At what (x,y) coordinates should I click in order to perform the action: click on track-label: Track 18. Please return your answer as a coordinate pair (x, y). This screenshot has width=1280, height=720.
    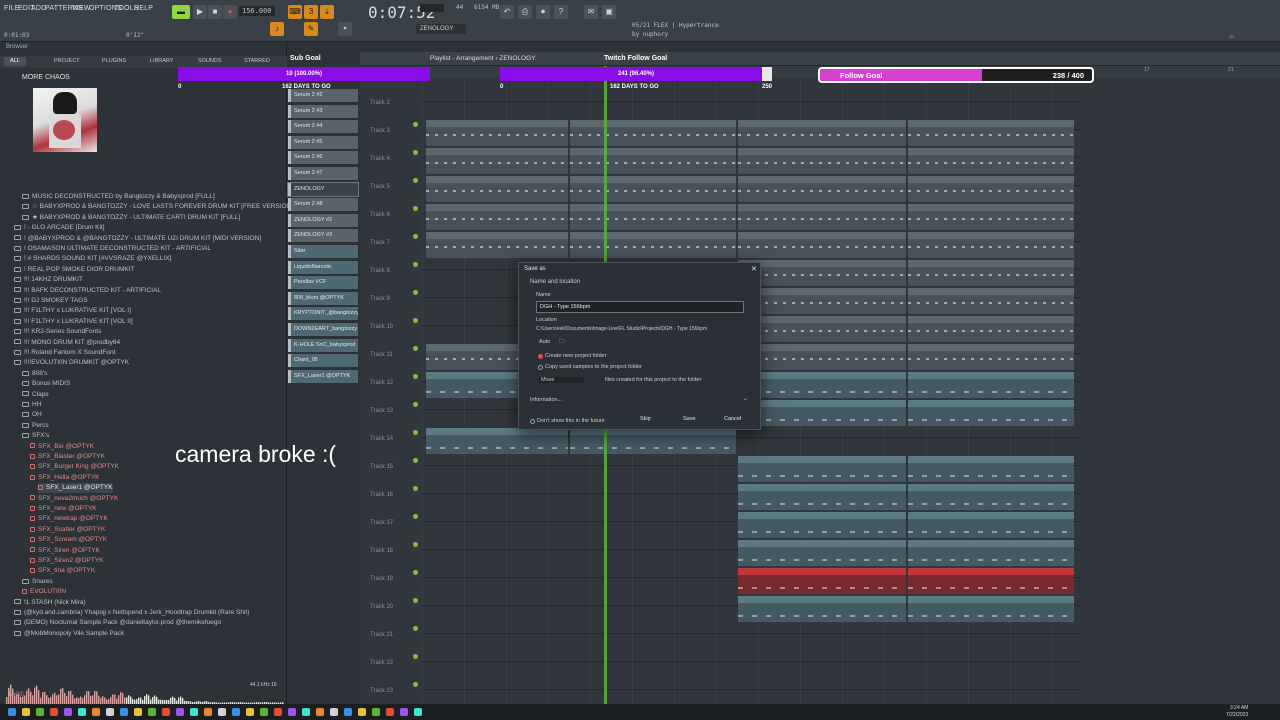
    Looking at the image, I should click on (381, 551).